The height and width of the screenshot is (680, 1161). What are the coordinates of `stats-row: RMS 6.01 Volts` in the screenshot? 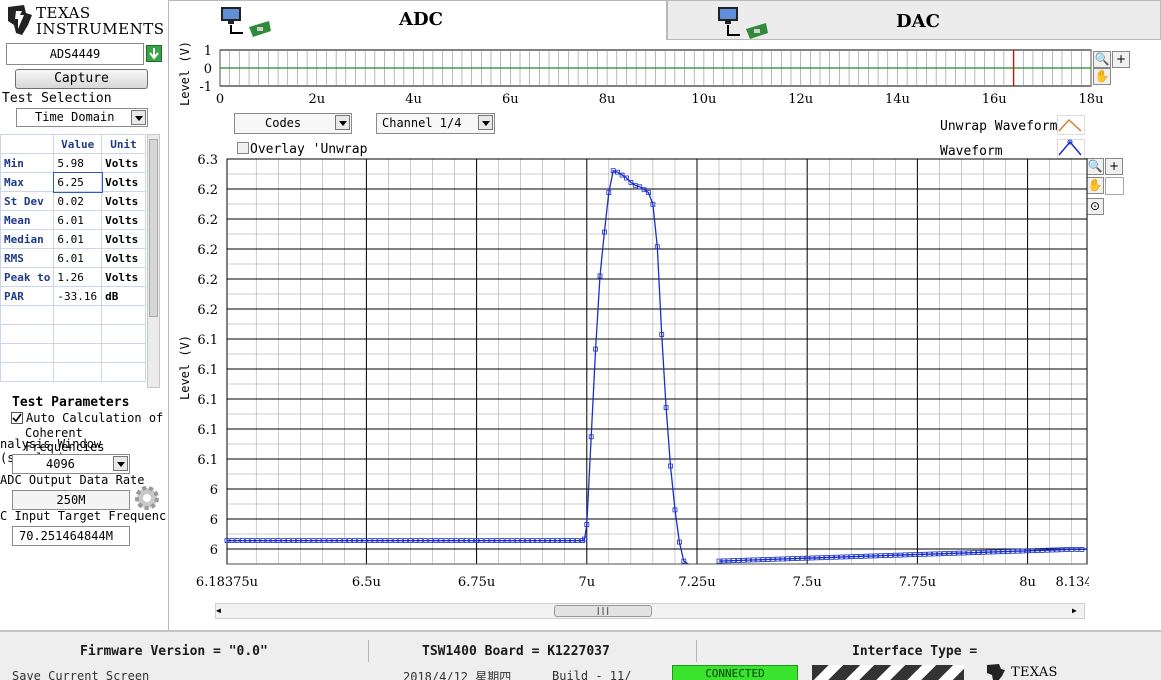 It's located at (73, 258).